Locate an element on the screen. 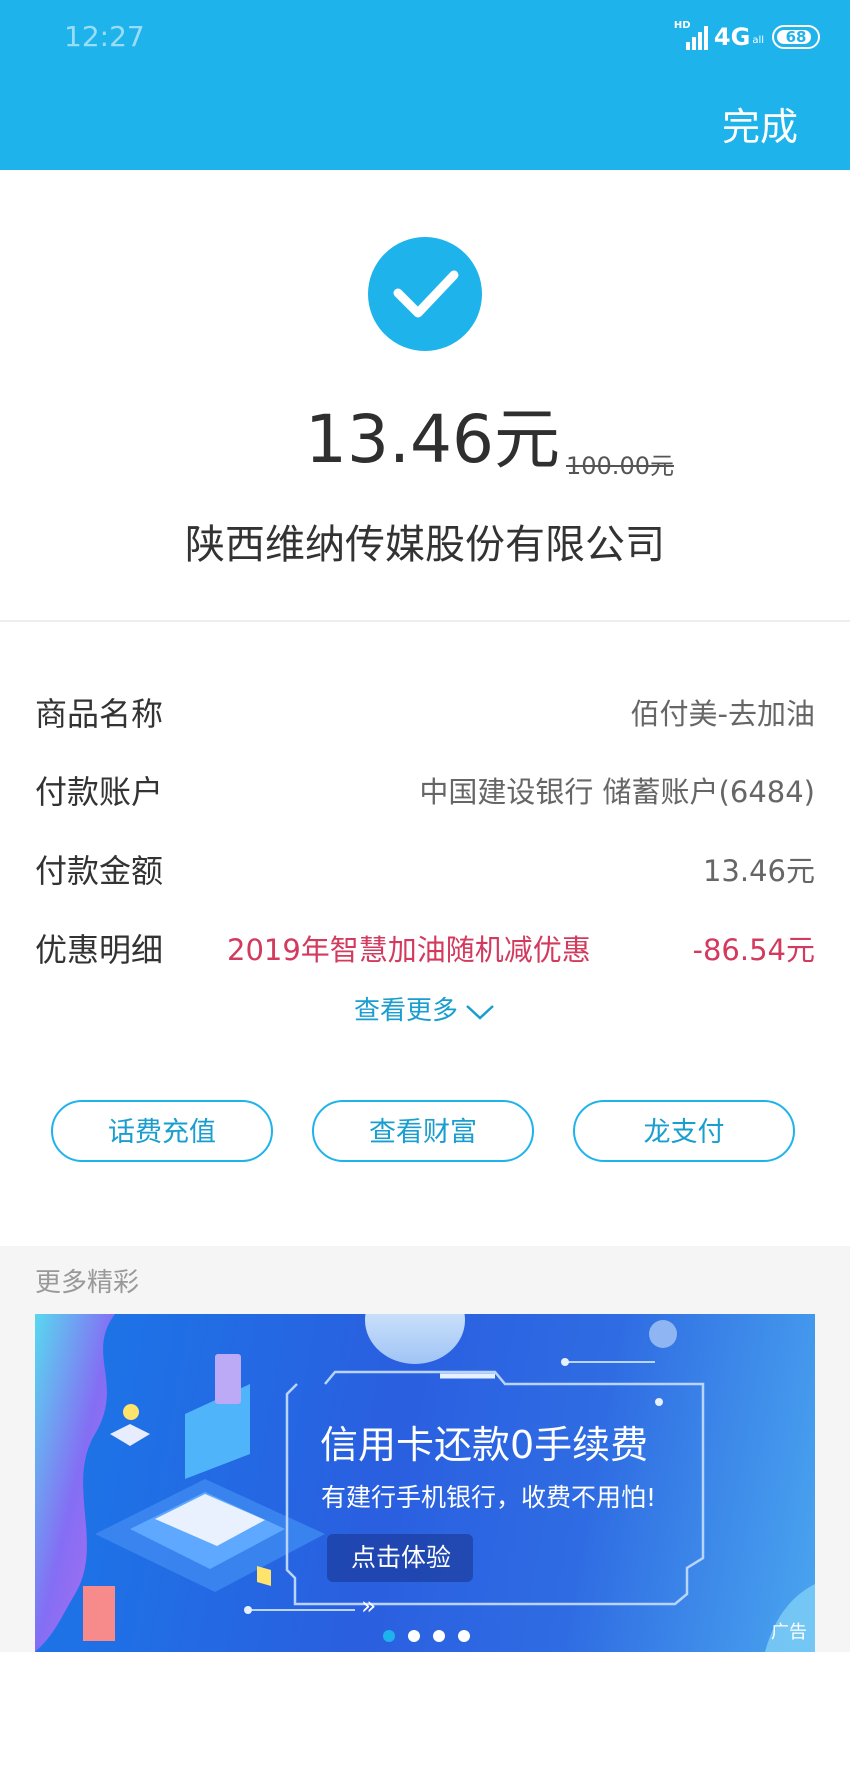 The width and height of the screenshot is (850, 1769). original-amount: 100.00元 is located at coordinates (620, 466).